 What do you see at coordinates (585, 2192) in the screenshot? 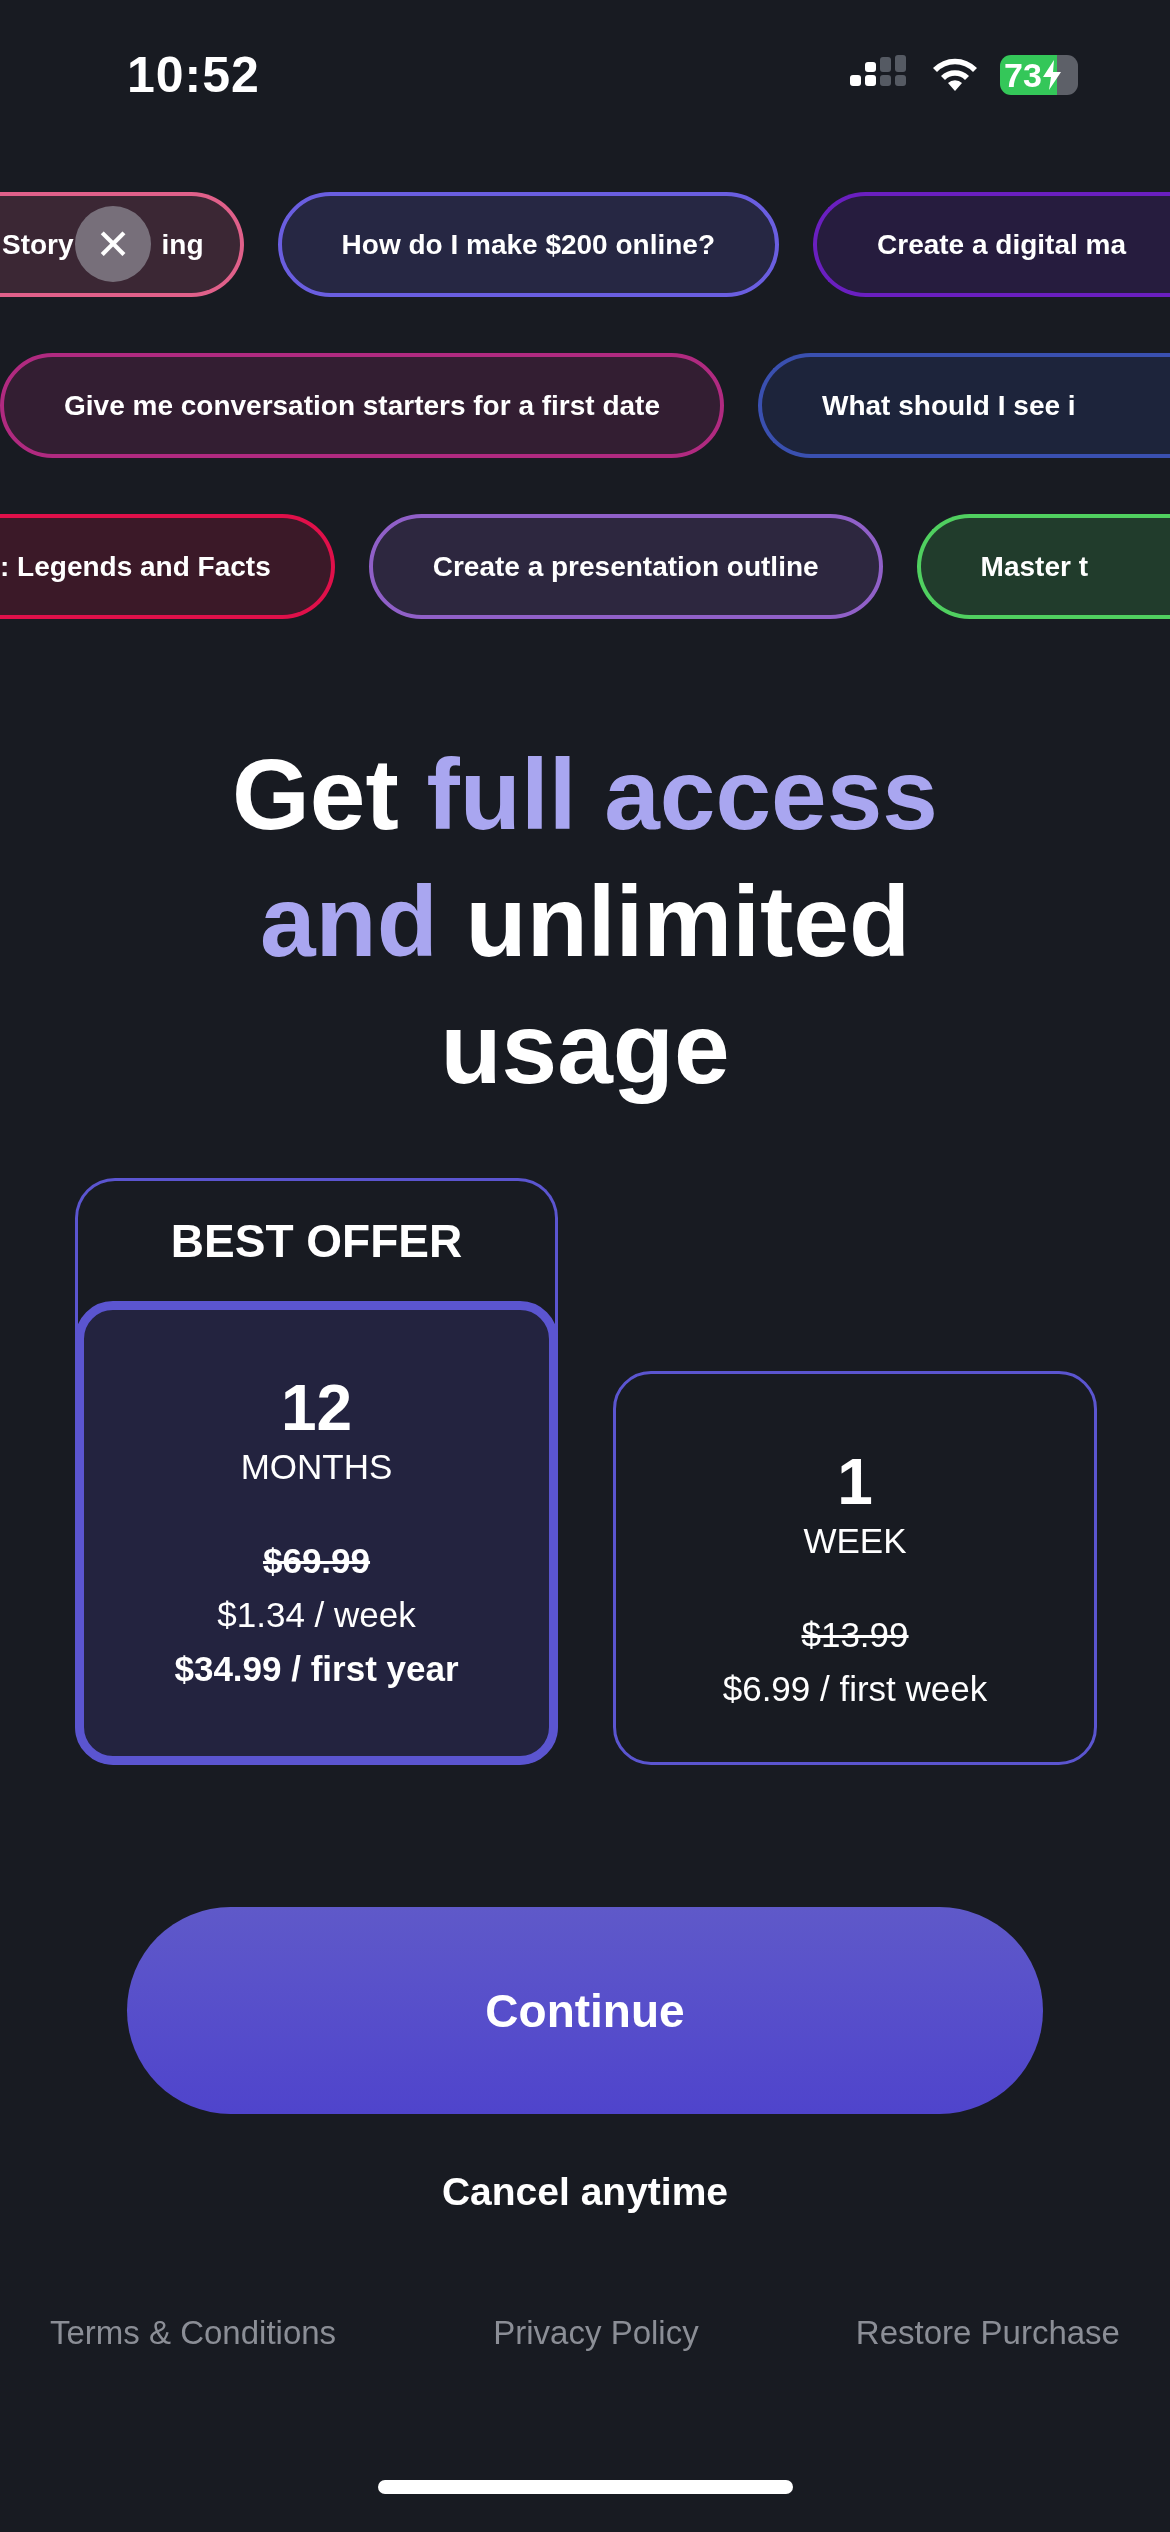
I see `cancel-note: Cancel anytime` at bounding box center [585, 2192].